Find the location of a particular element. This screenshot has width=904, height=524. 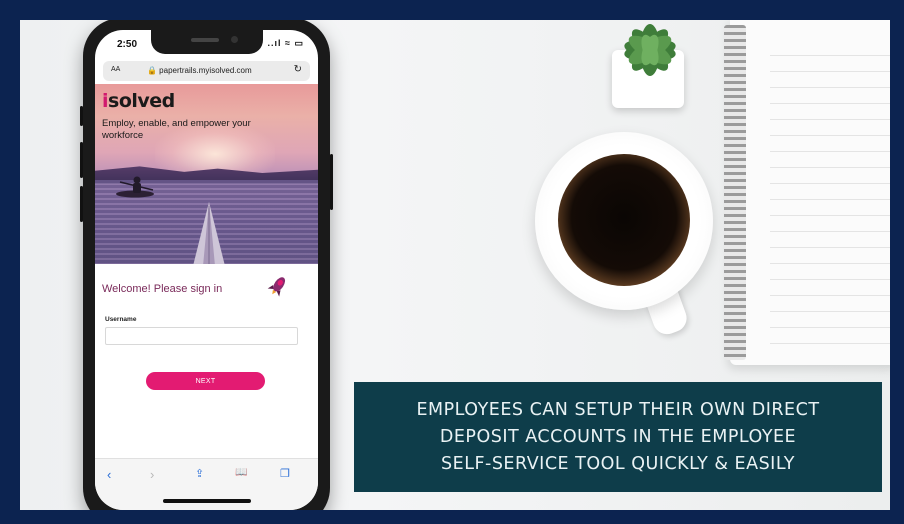

username-input is located at coordinates (201, 336).